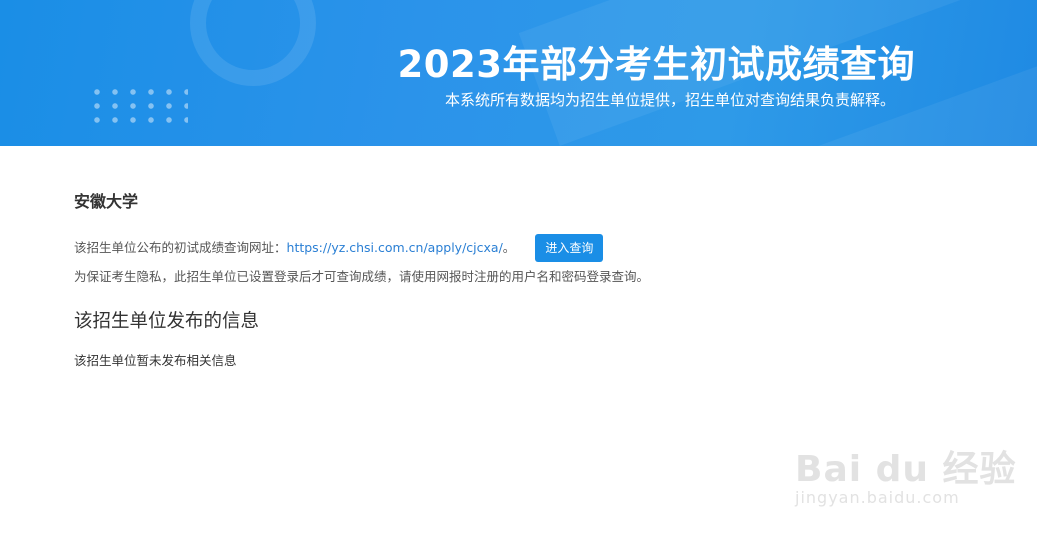  Describe the element at coordinates (509, 247) in the screenshot. I see `query-url-suffix: 。` at that location.